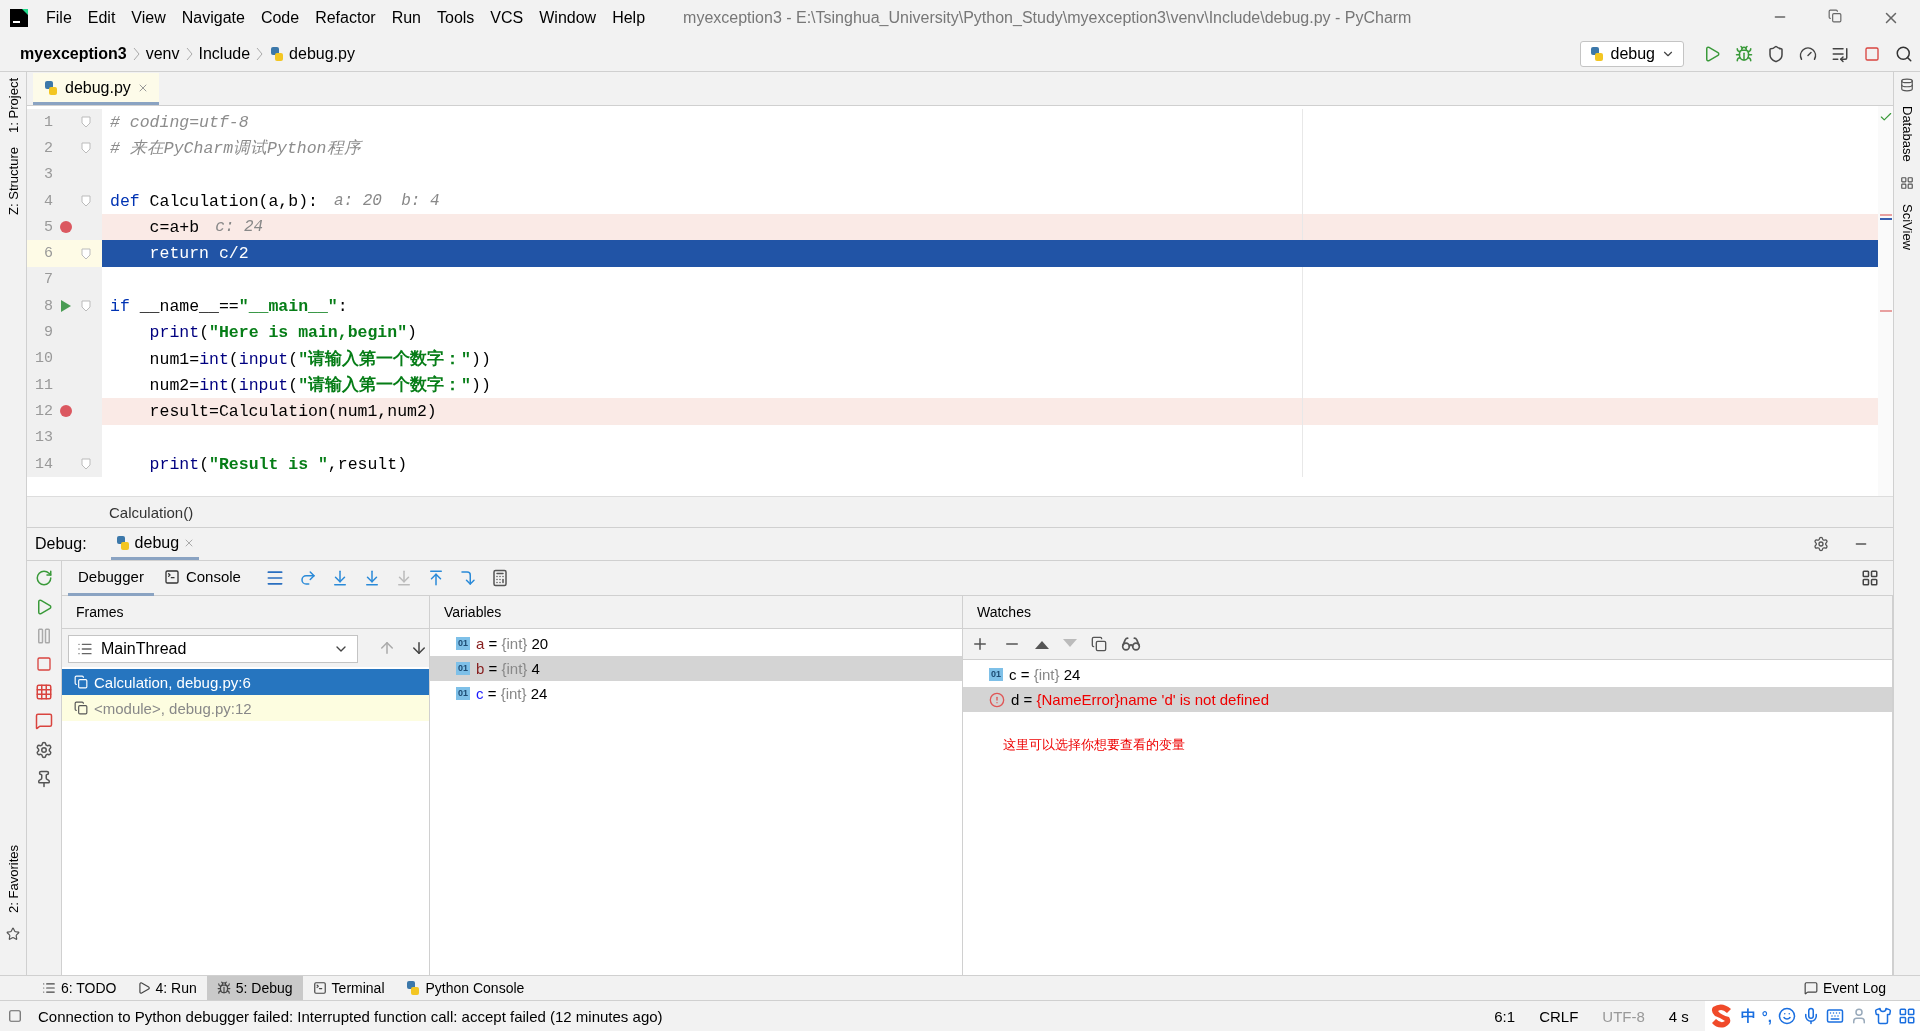 The height and width of the screenshot is (1031, 1920). Describe the element at coordinates (213, 649) in the screenshot. I see `thread-dropdown: MainThread` at that location.